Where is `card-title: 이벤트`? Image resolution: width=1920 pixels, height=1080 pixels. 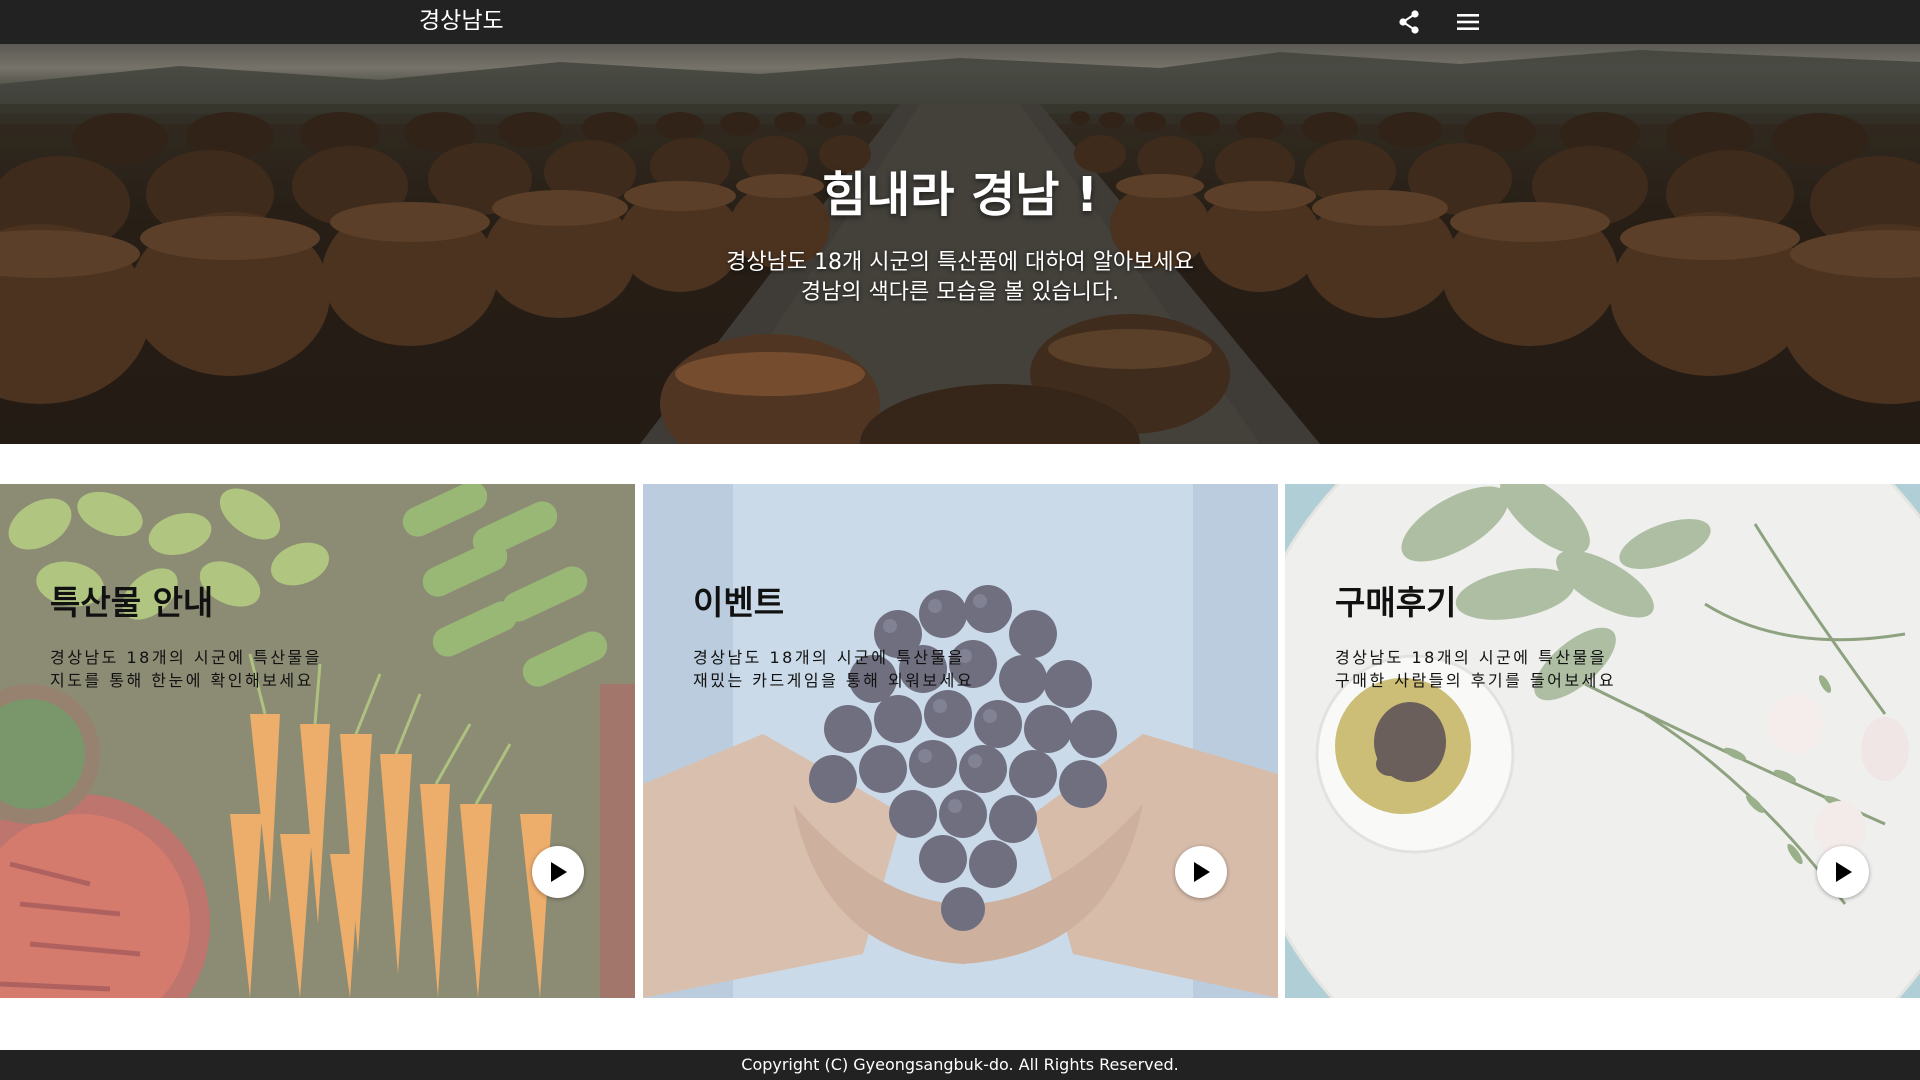
card-title: 이벤트 is located at coordinates (739, 602).